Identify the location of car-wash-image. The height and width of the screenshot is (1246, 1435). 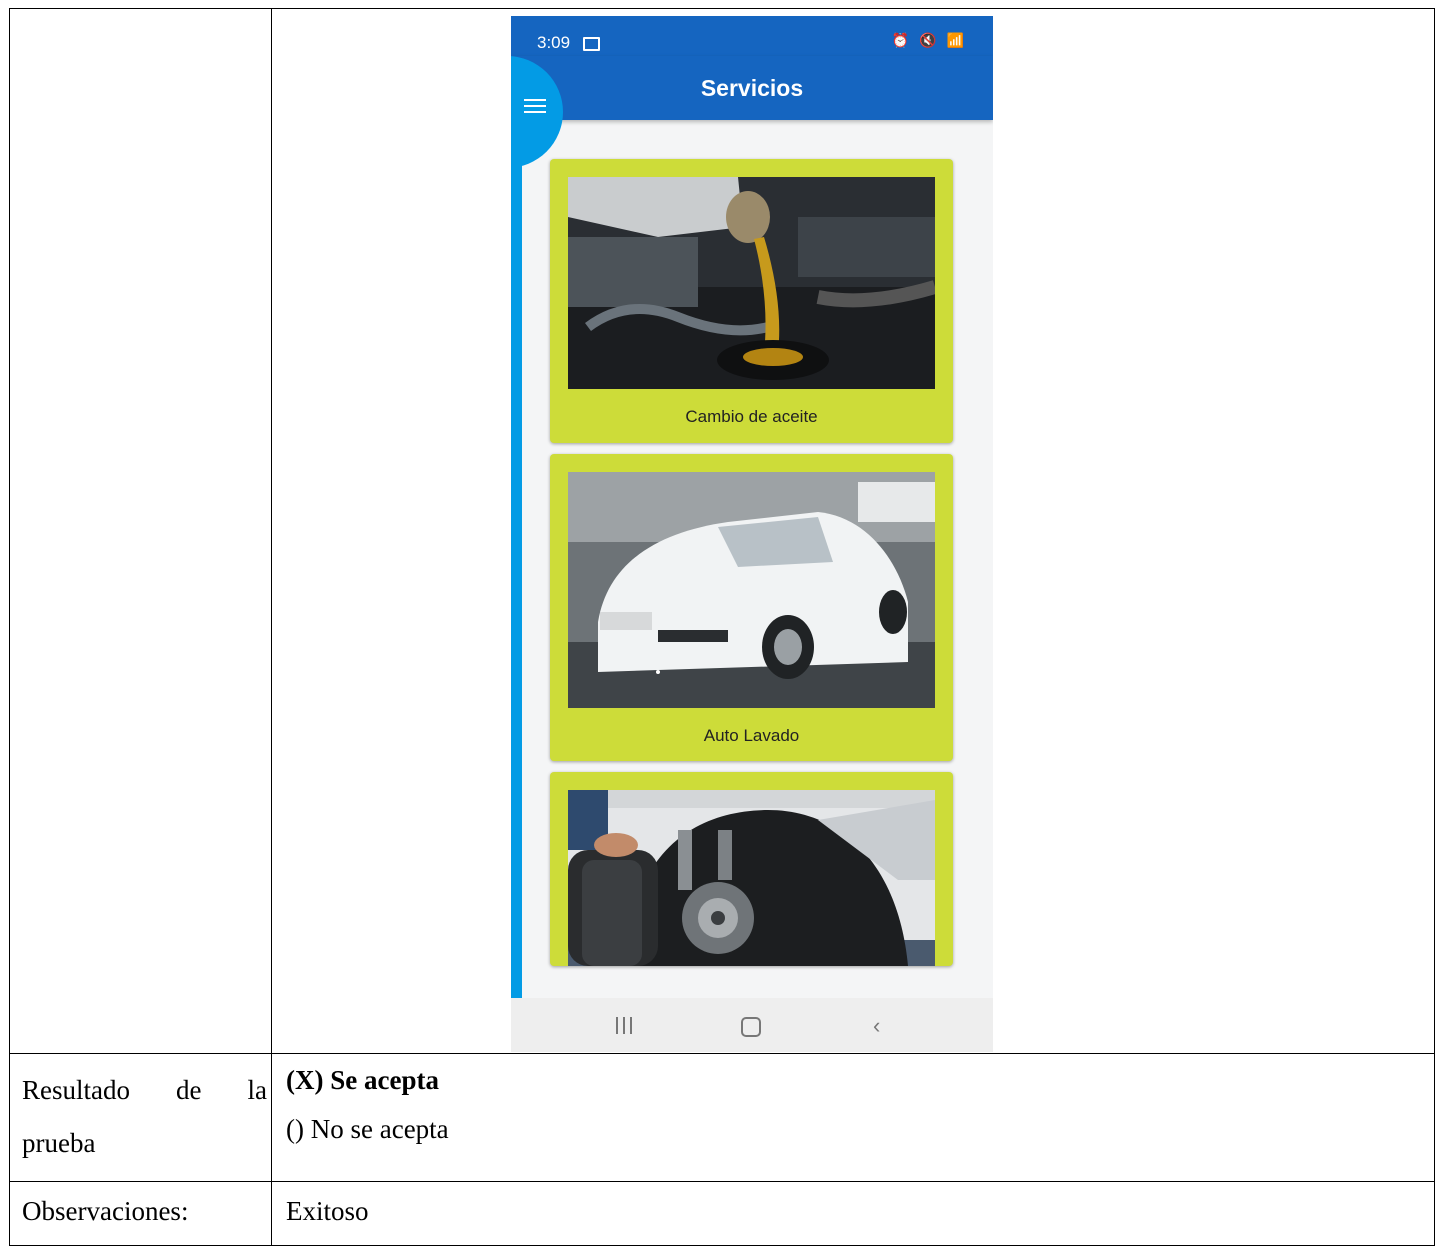
(751, 590).